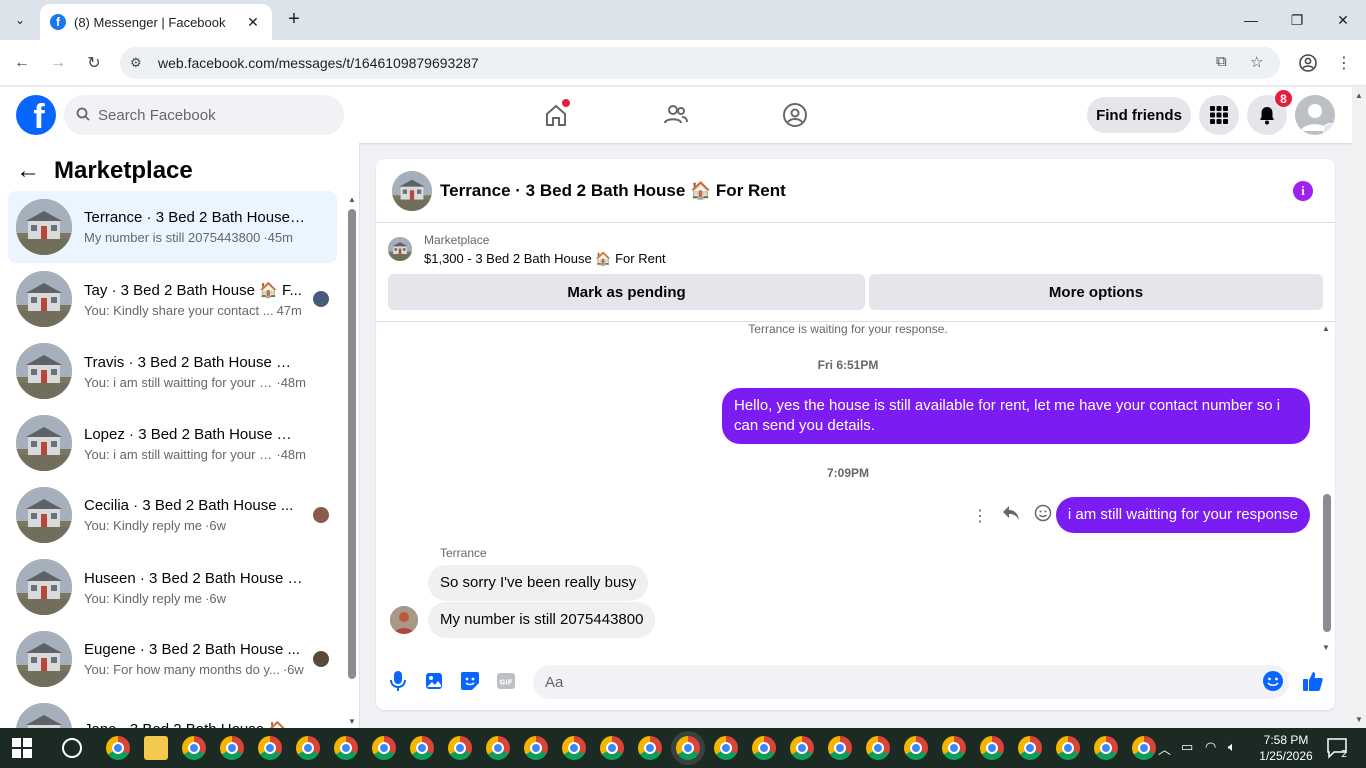 The width and height of the screenshot is (1366, 768). What do you see at coordinates (556, 115) in the screenshot?
I see `home-icon` at bounding box center [556, 115].